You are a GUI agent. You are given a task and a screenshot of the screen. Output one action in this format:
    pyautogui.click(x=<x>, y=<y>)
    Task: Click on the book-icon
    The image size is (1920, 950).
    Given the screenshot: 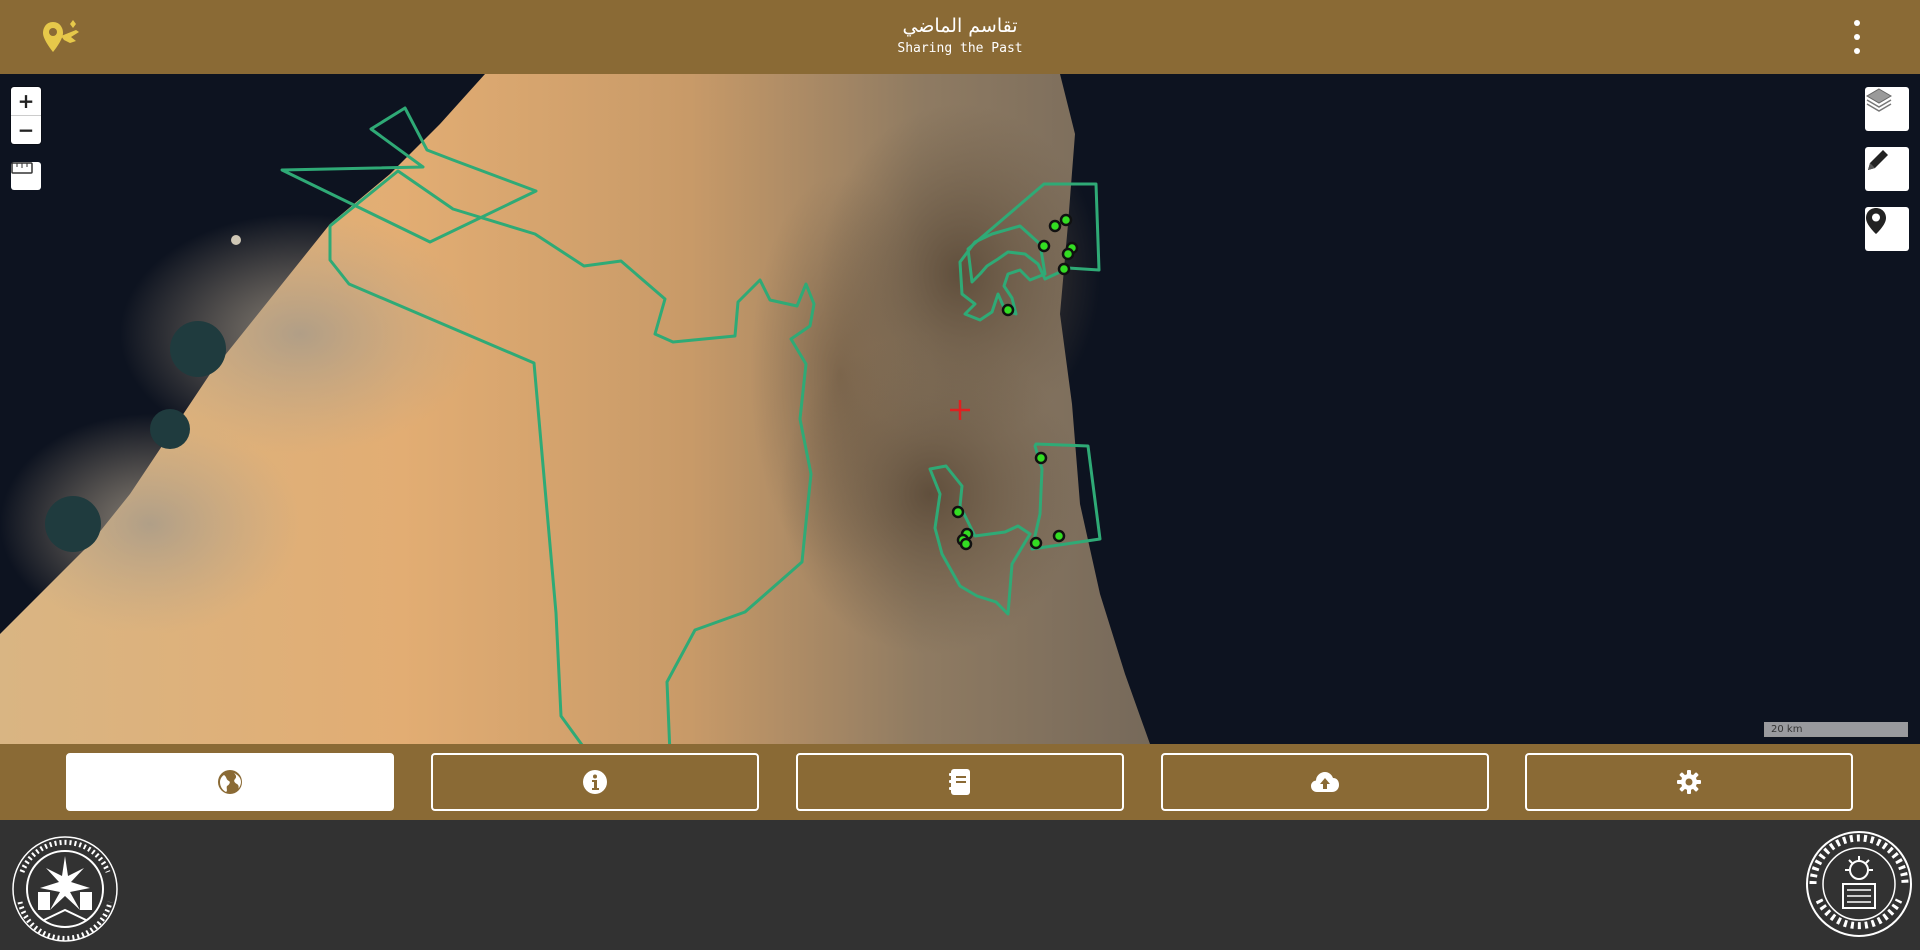 What is the action you would take?
    pyautogui.click(x=959, y=782)
    